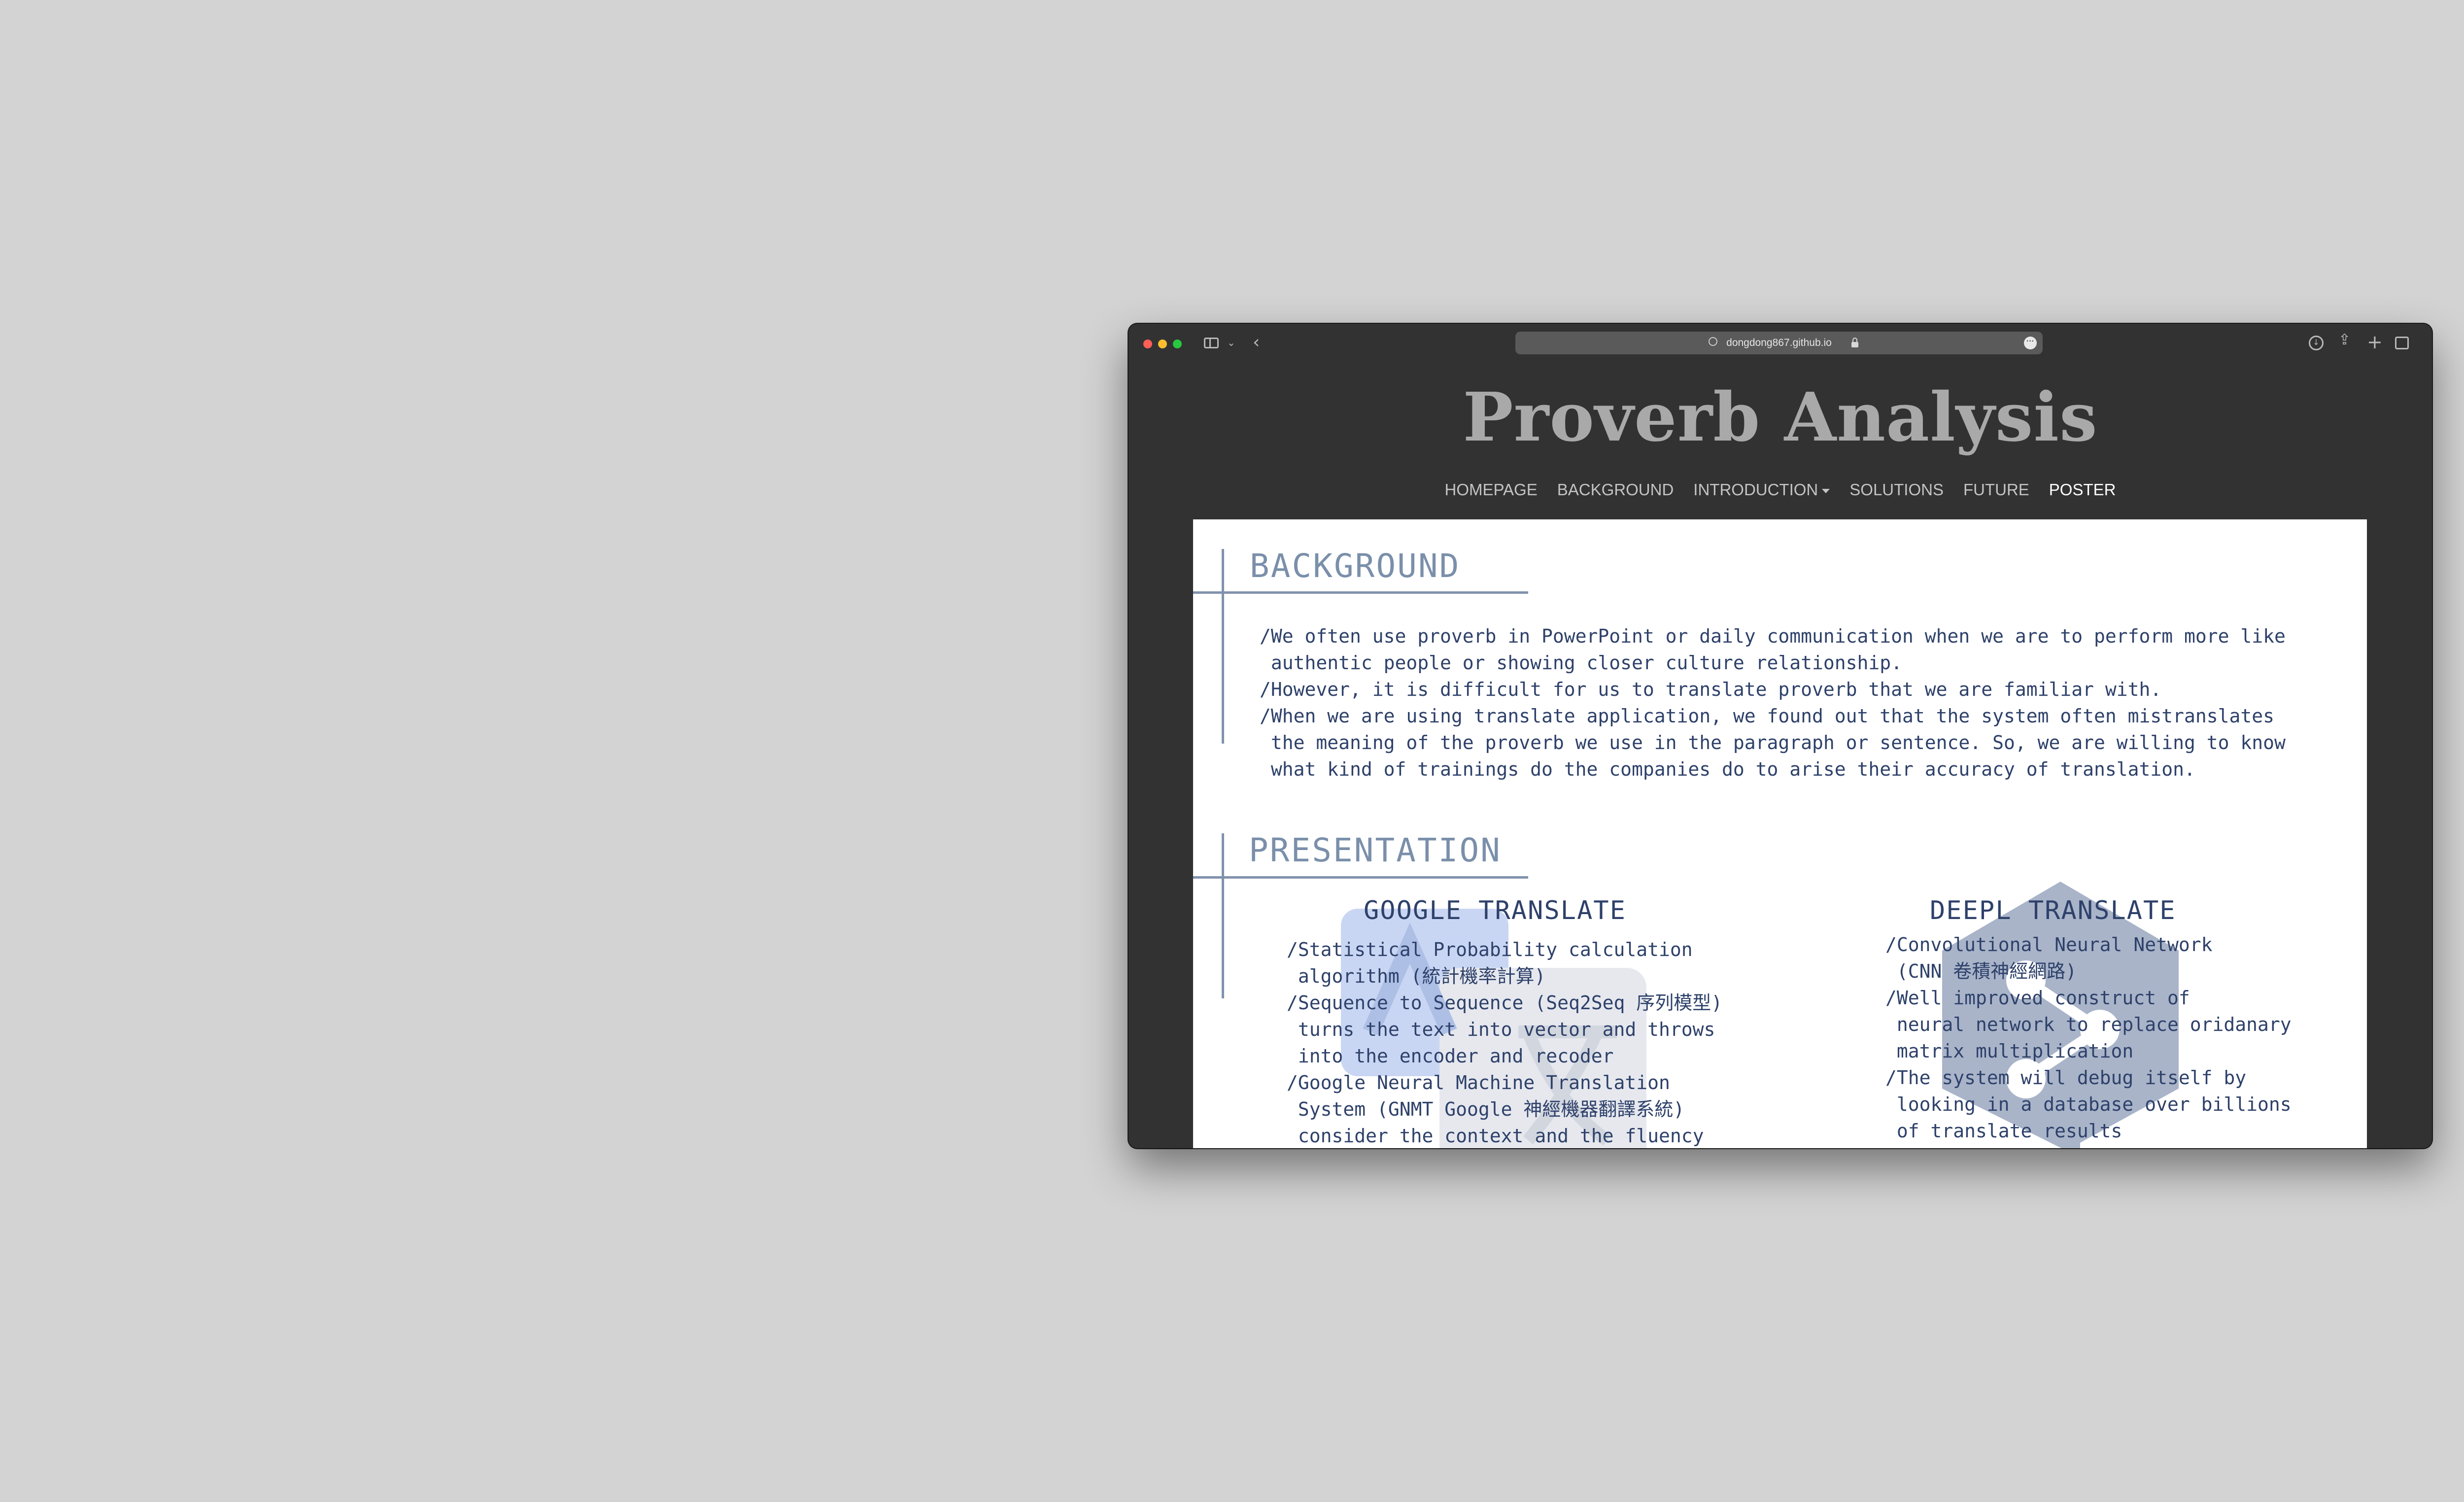  Describe the element at coordinates (2375, 342) in the screenshot. I see `new-tab-icon: +` at that location.